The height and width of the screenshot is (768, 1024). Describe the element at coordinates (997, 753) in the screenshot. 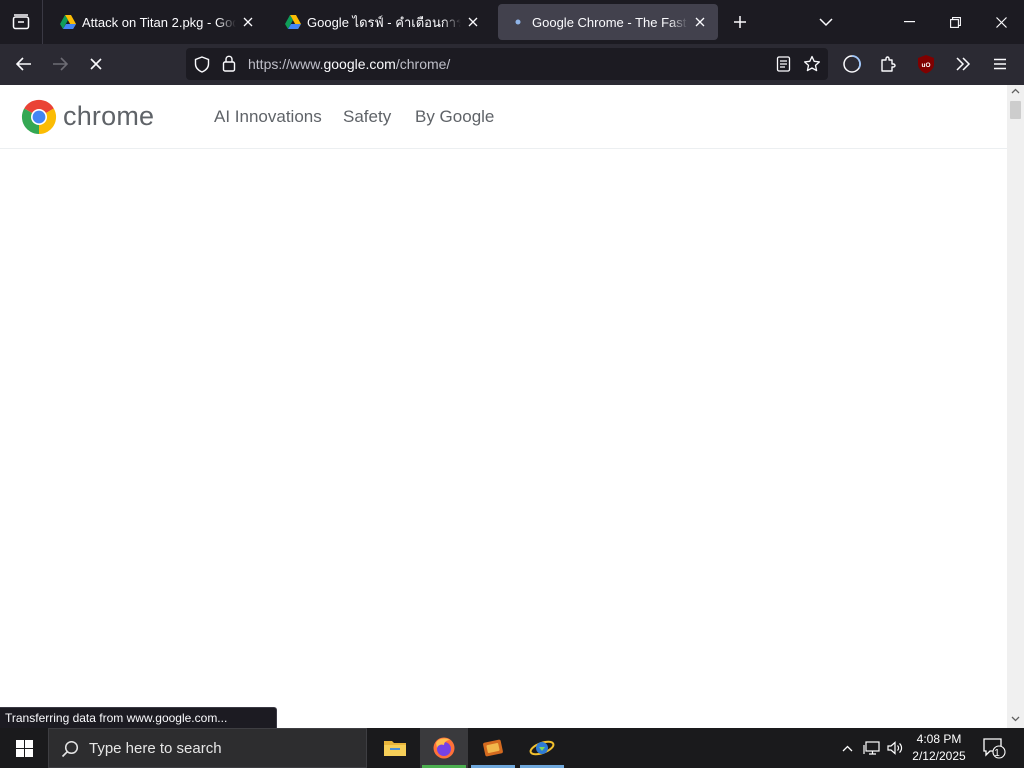

I see `notification-count: 1` at that location.